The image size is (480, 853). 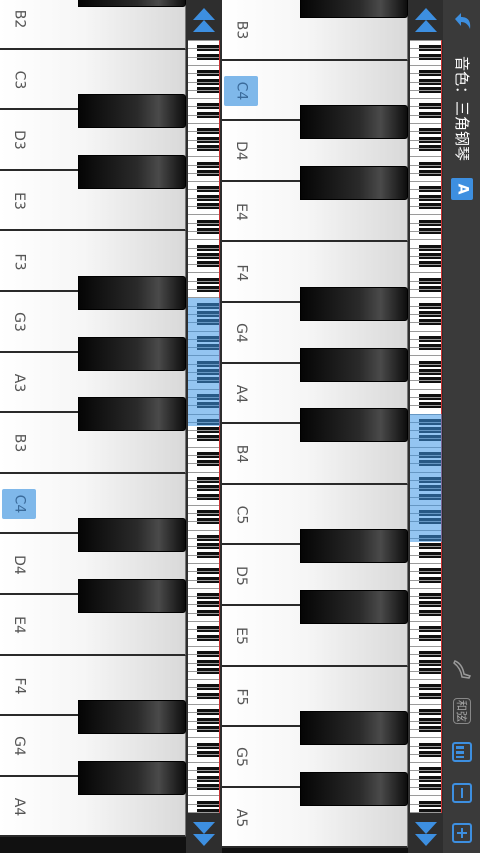 What do you see at coordinates (426, 478) in the screenshot?
I see `right-visible-range` at bounding box center [426, 478].